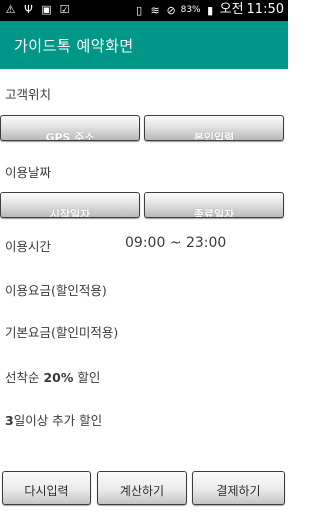 The height and width of the screenshot is (512, 320). I want to click on block-icon: ⊘, so click(171, 10).